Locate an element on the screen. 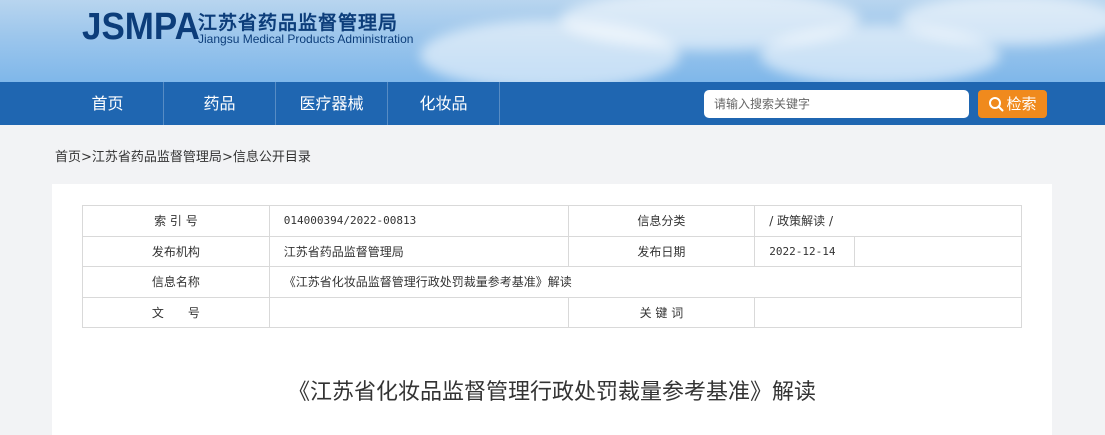  nav-item-drugs: 药品 is located at coordinates (220, 103).